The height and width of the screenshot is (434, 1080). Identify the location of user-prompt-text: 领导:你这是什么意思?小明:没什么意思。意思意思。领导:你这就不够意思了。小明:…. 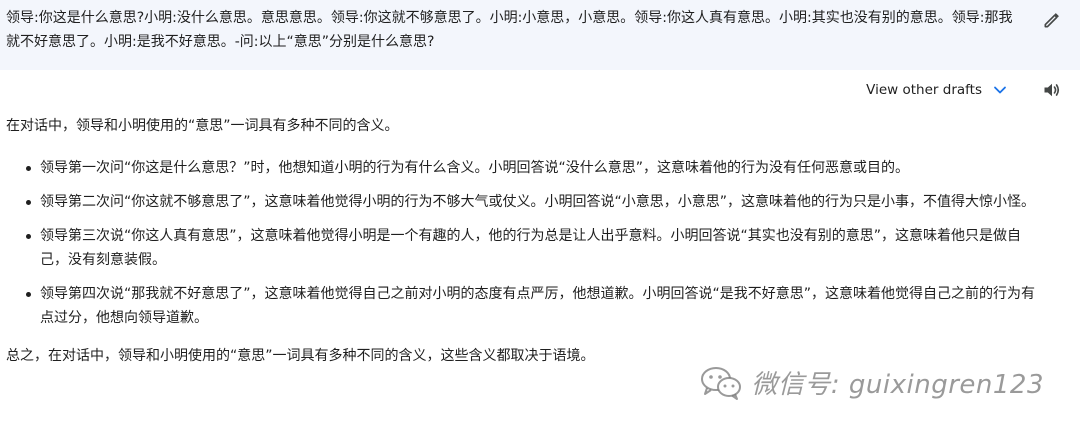
(509, 30).